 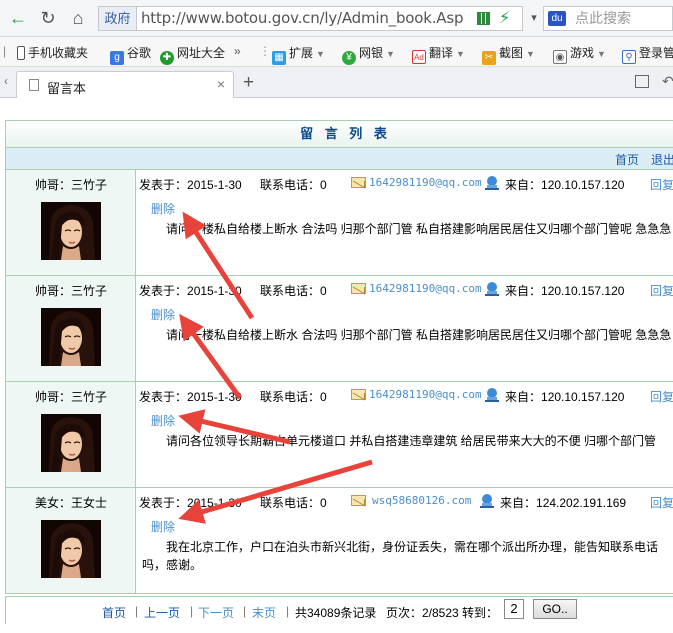 What do you see at coordinates (114, 612) in the screenshot?
I see `first-page-link: 首页` at bounding box center [114, 612].